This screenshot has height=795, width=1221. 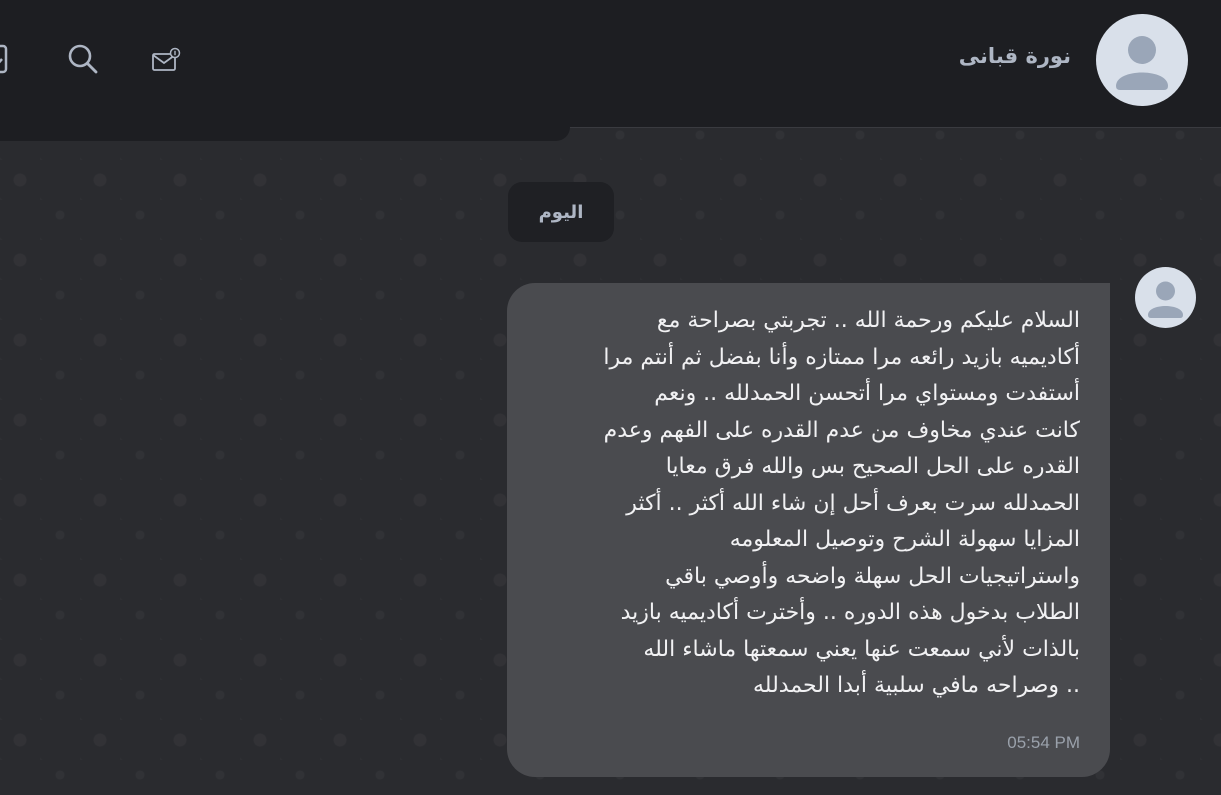 I want to click on search-icon, so click(x=83, y=59).